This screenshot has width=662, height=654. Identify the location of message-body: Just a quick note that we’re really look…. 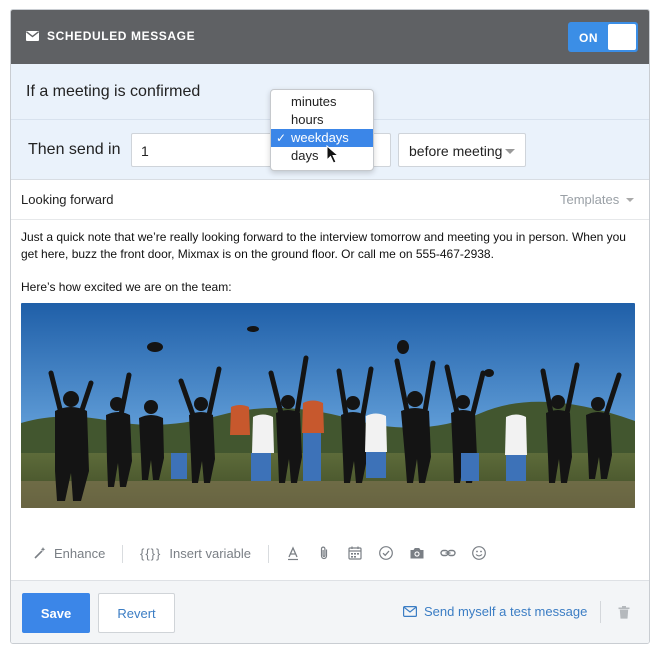
(328, 270).